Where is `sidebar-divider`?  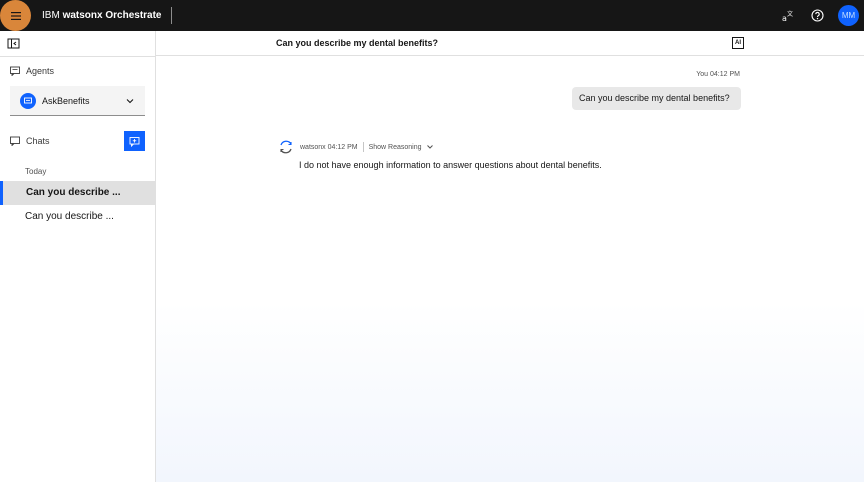
sidebar-divider is located at coordinates (77, 56).